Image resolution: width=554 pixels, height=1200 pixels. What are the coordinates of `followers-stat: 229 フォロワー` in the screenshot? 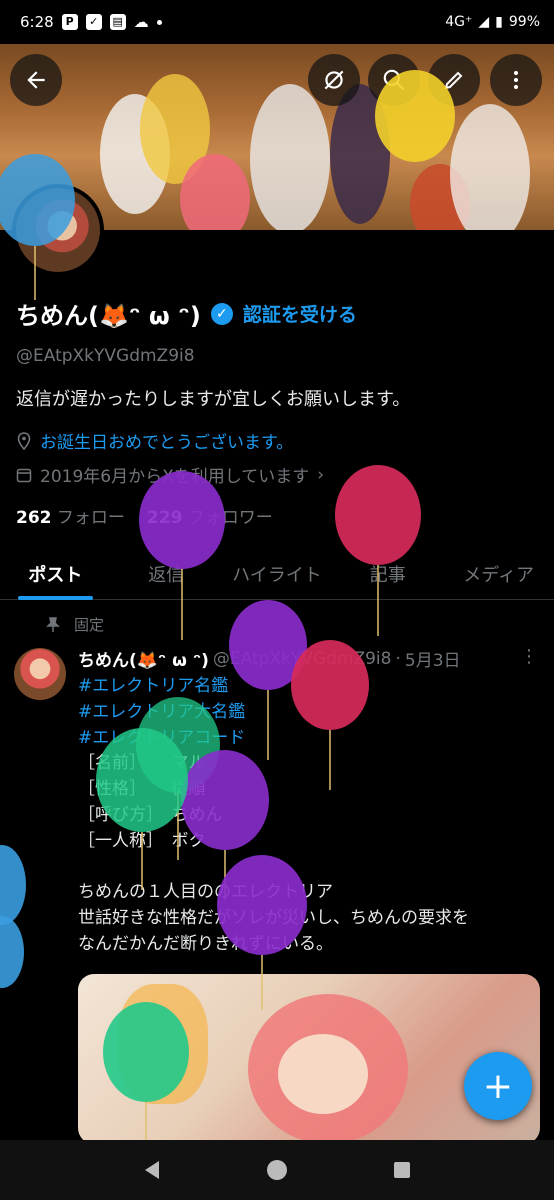 It's located at (210, 515).